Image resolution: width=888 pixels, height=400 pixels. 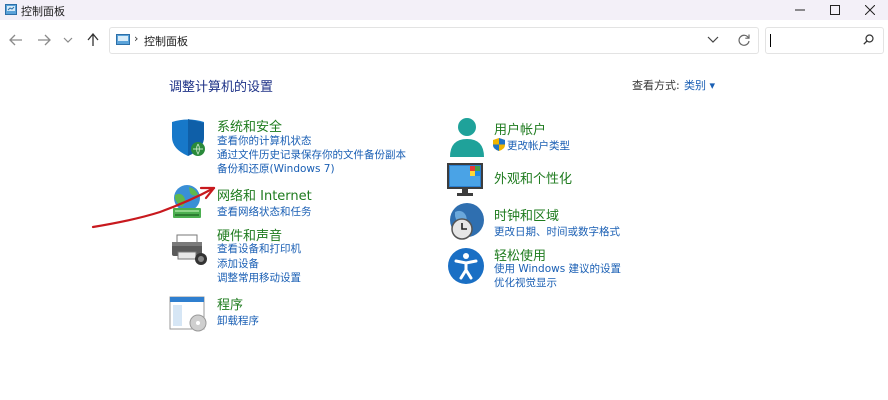 What do you see at coordinates (153, 207) in the screenshot?
I see `annotation-arrow` at bounding box center [153, 207].